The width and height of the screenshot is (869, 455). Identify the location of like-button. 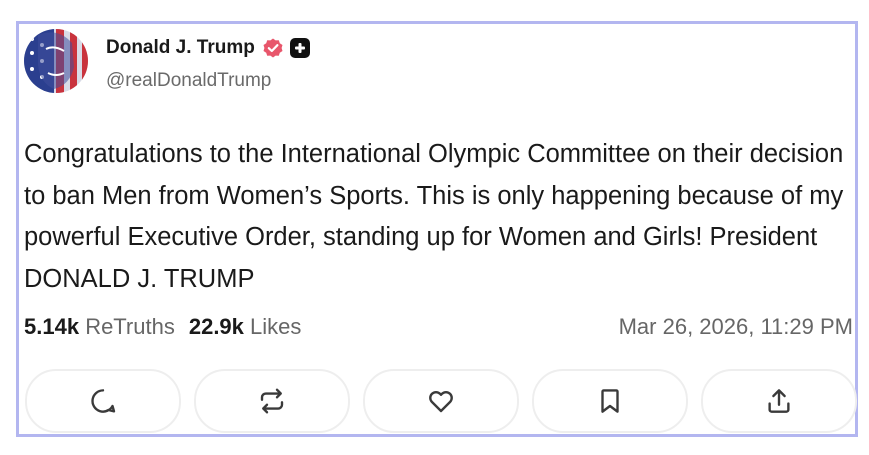
(441, 401).